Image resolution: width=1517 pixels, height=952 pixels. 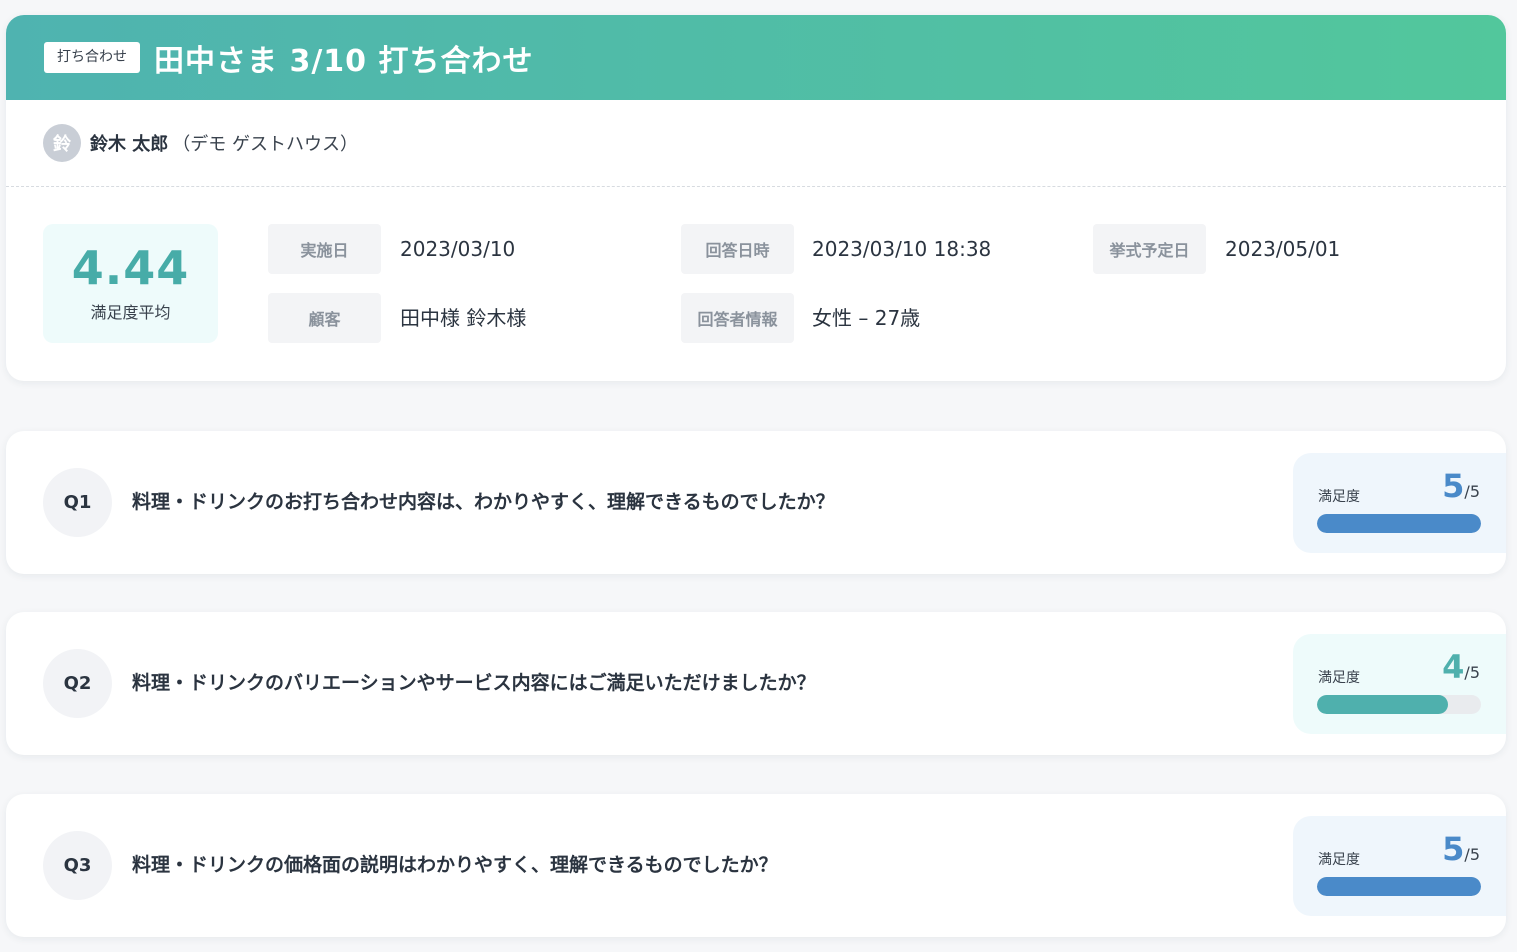 I want to click on respondent-label: 回答者情報, so click(x=737, y=318).